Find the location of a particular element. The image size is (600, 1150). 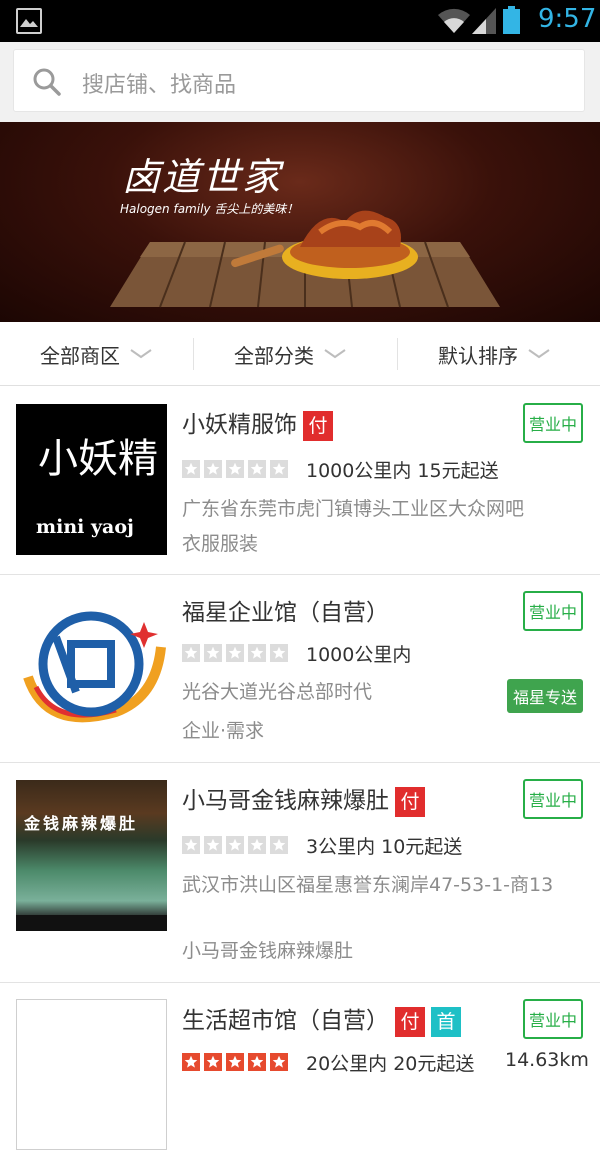

shop-name: 生活超市馆（自营）付首 is located at coordinates (321, 1019).